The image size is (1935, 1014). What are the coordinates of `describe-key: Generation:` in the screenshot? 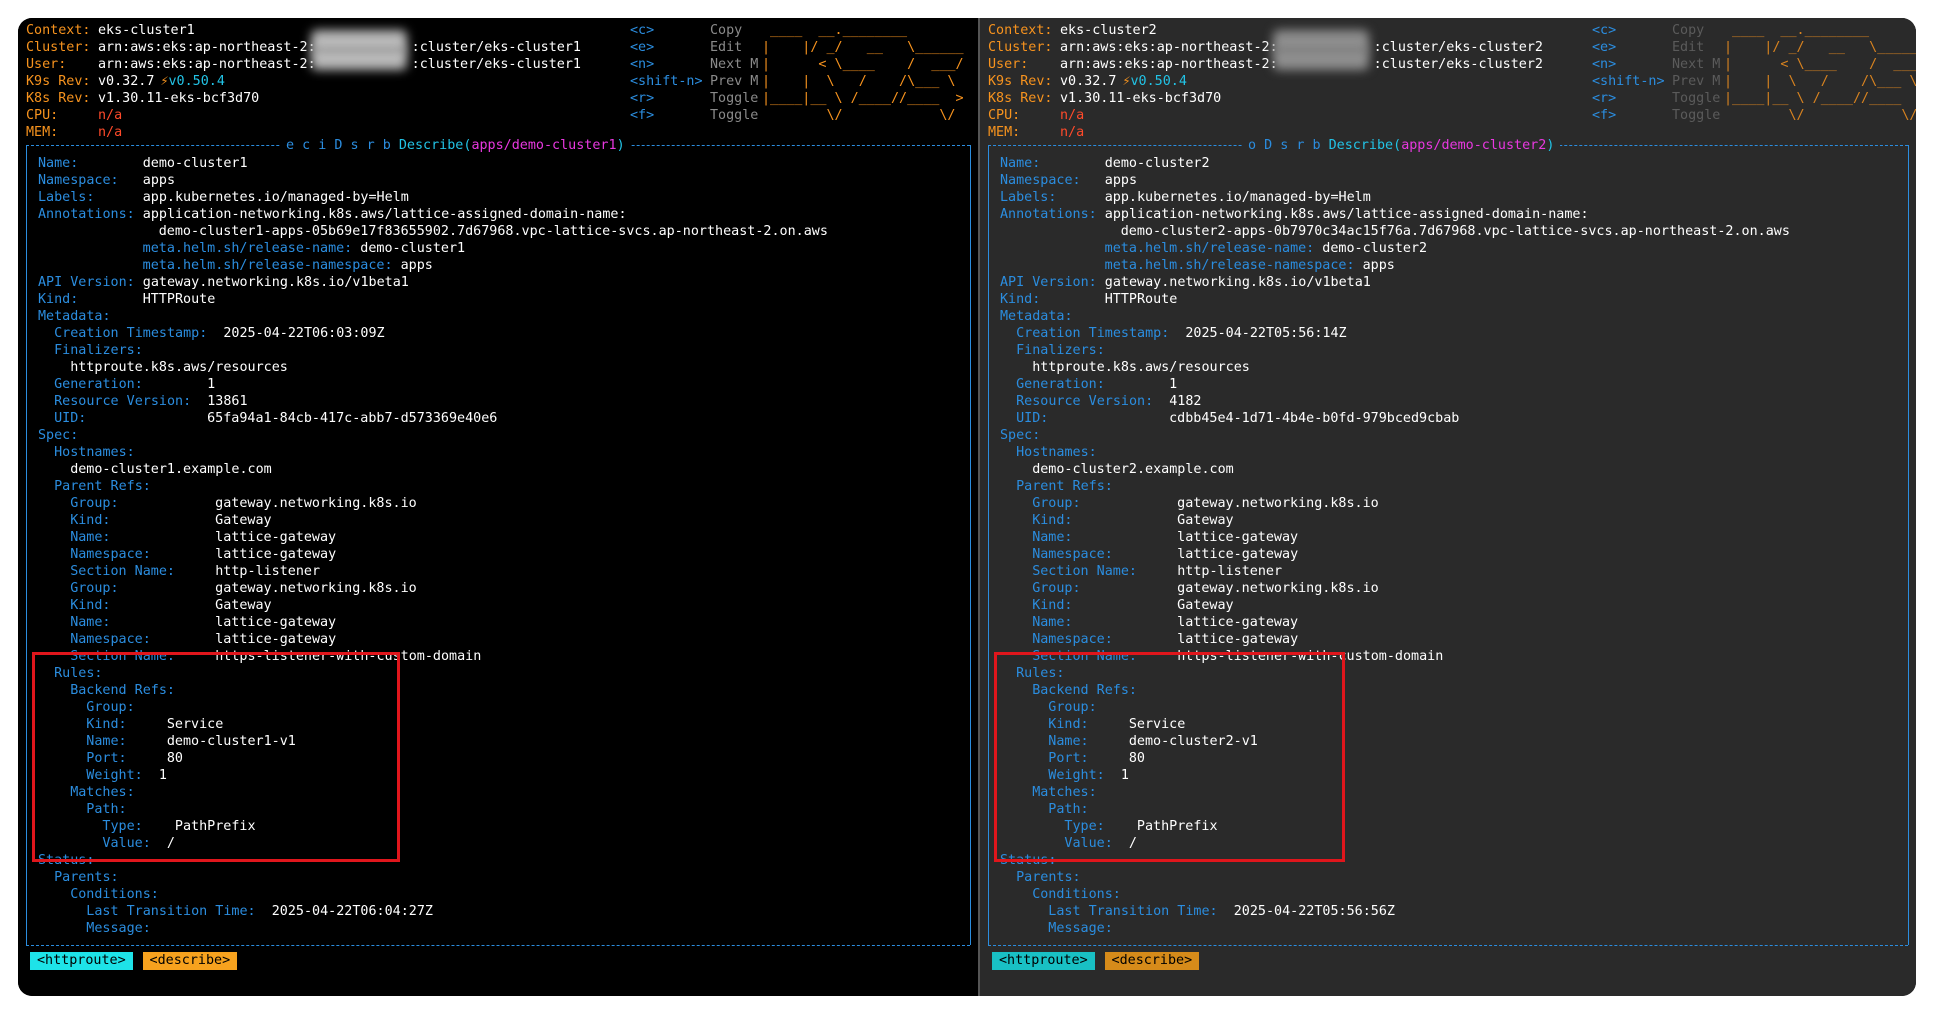 It's located at (98, 384).